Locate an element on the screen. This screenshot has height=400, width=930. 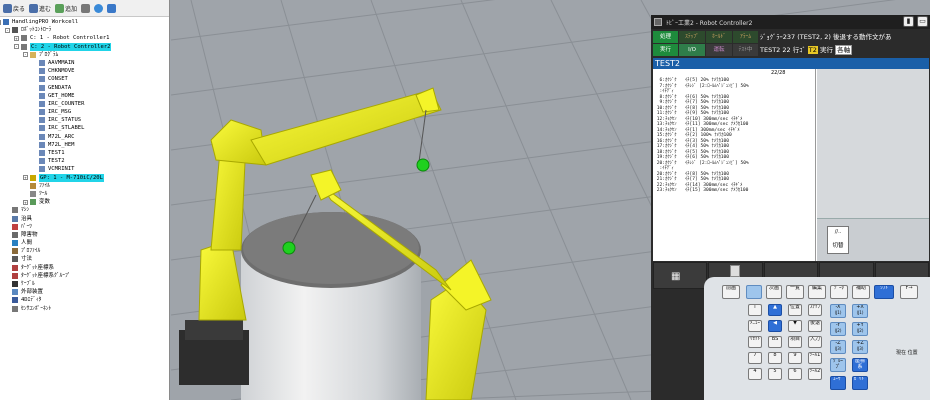
tree-item: IRC_MSG is located at coordinates (84, 112).